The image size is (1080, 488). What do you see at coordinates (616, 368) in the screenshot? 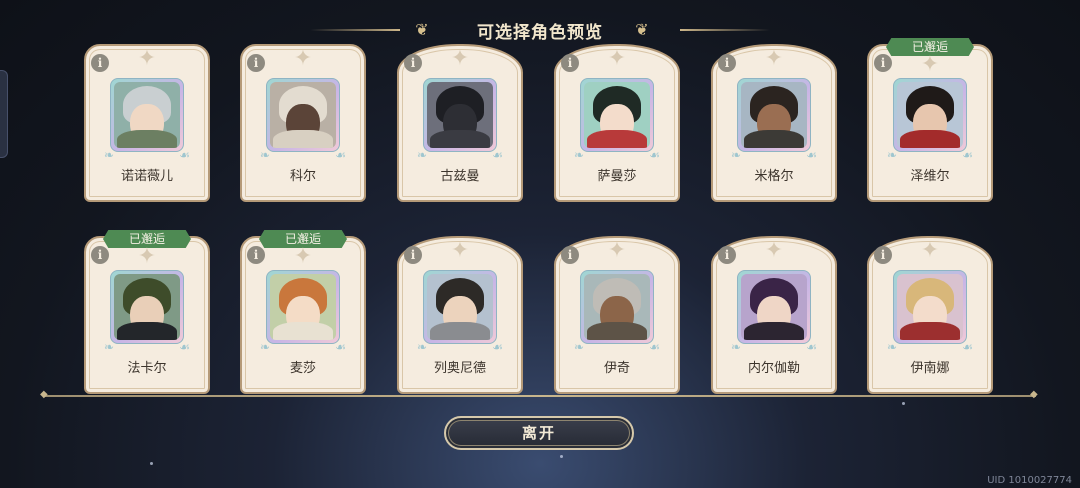
I see `character-name: 伊奇` at bounding box center [616, 368].